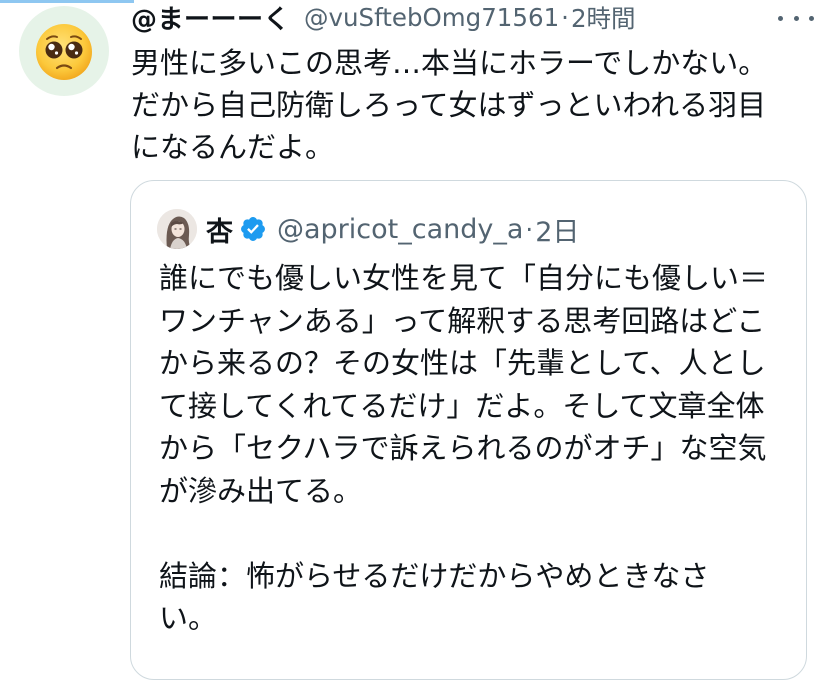  What do you see at coordinates (67, 1) in the screenshot?
I see `top-accent-bar` at bounding box center [67, 1].